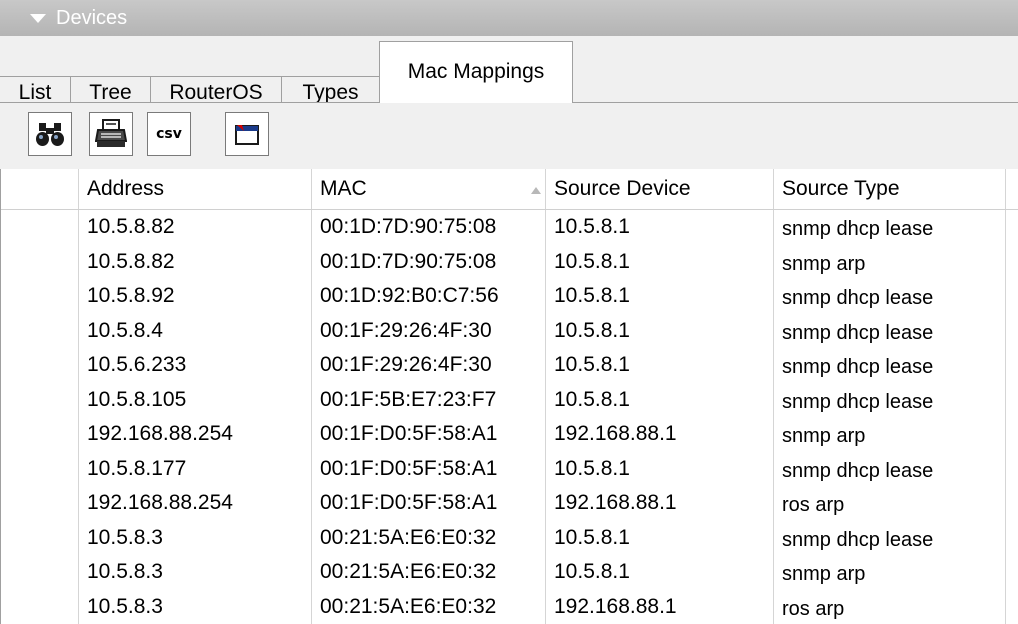 This screenshot has width=1018, height=624. What do you see at coordinates (195, 189) in the screenshot?
I see `column-header-address: Address` at bounding box center [195, 189].